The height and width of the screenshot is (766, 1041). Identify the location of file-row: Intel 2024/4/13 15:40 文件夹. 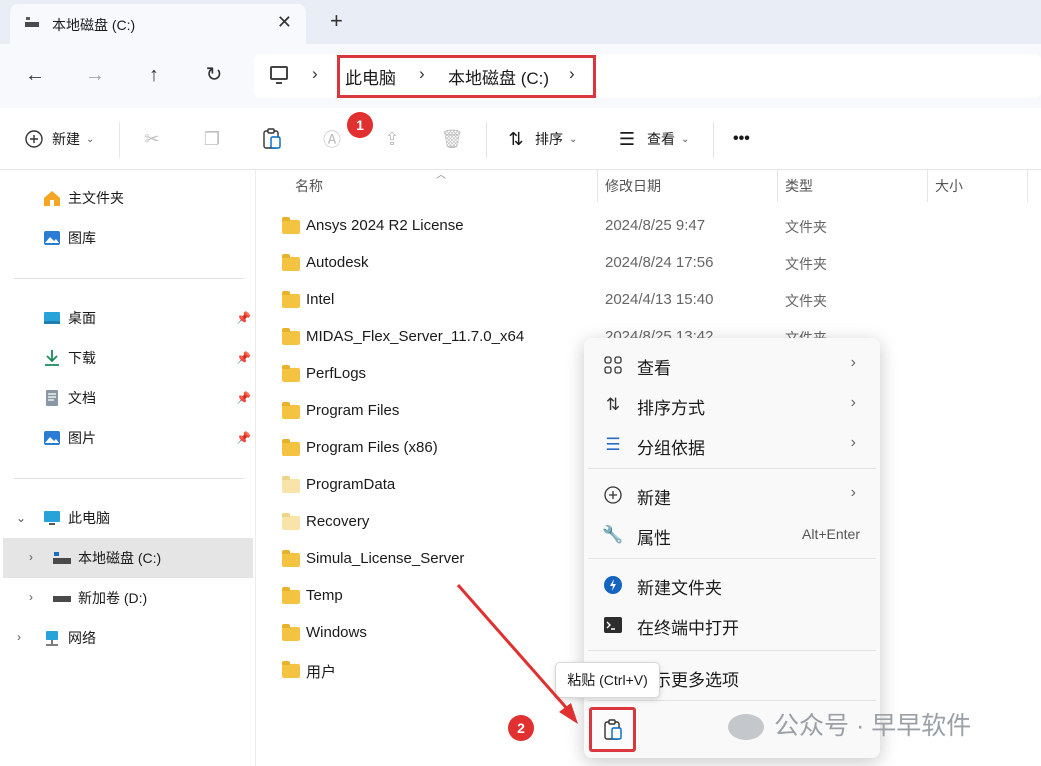
(655, 300).